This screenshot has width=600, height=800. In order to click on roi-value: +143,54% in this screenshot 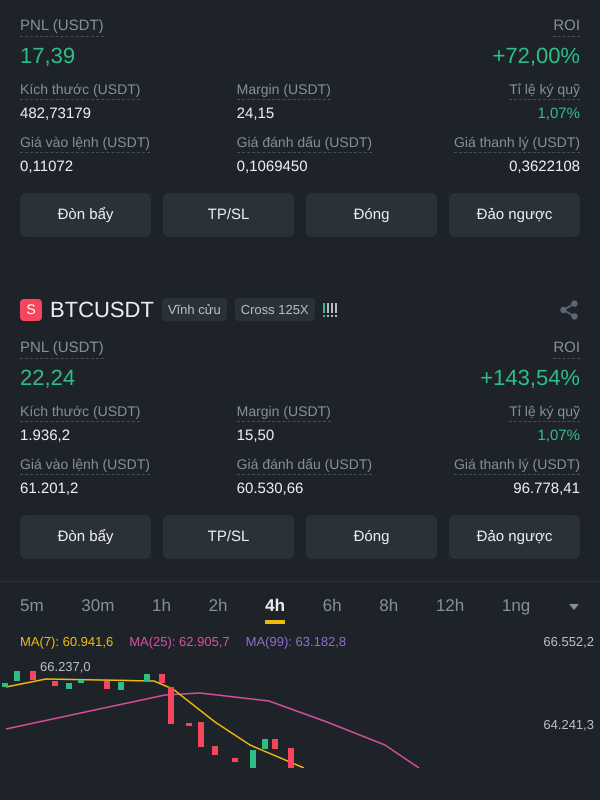, I will do `click(530, 378)`.